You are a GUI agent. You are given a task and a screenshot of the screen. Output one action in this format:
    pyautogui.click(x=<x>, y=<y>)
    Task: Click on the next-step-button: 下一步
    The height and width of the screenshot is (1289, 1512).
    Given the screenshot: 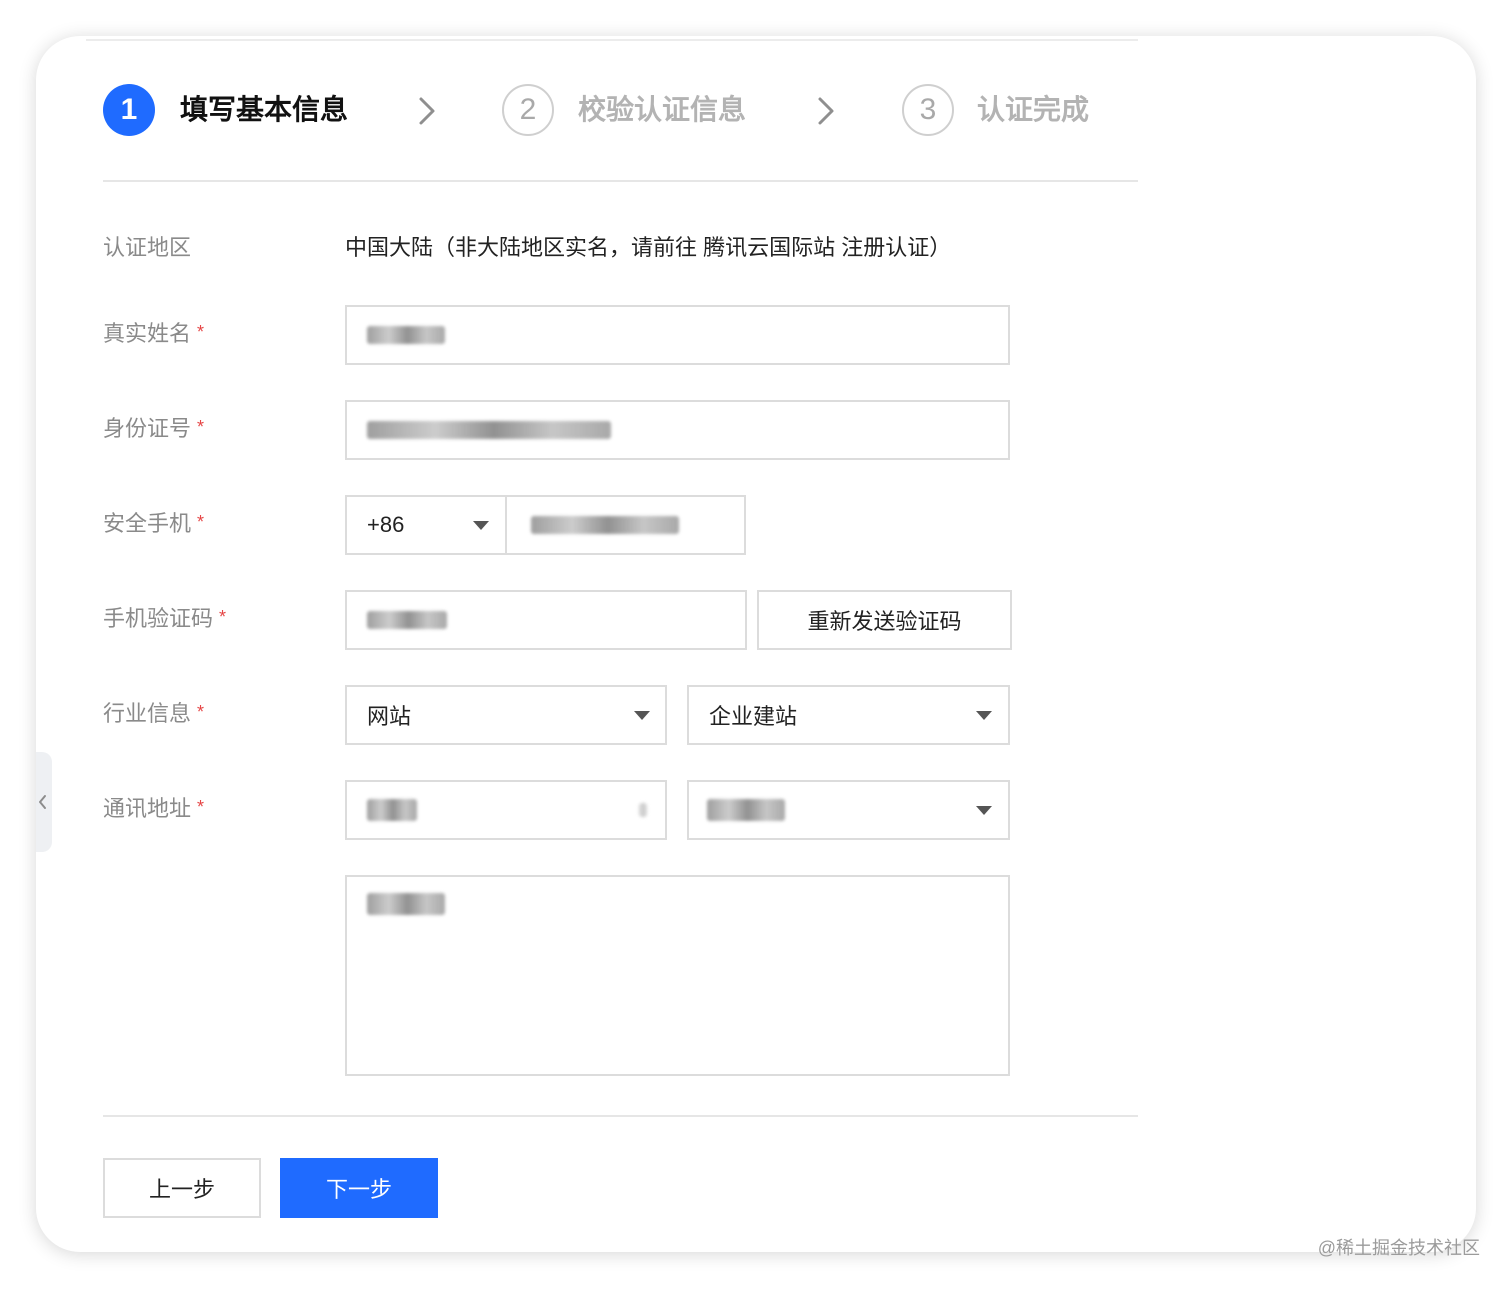 What is the action you would take?
    pyautogui.click(x=359, y=1188)
    